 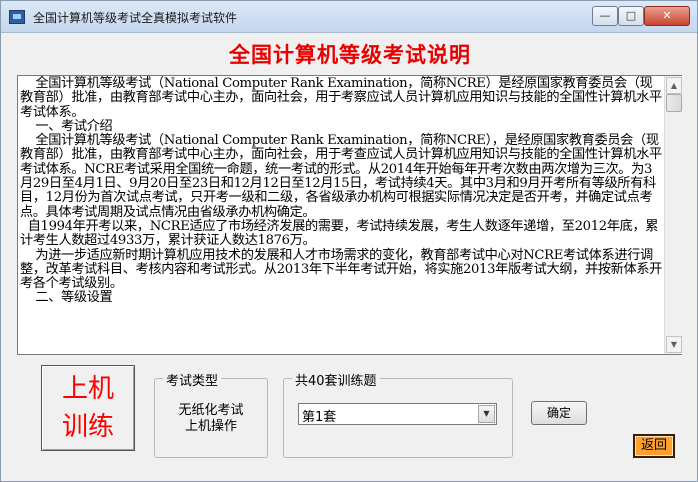 I want to click on window-title: 全国计算机等级考试全真模拟考试软件, so click(x=135, y=18).